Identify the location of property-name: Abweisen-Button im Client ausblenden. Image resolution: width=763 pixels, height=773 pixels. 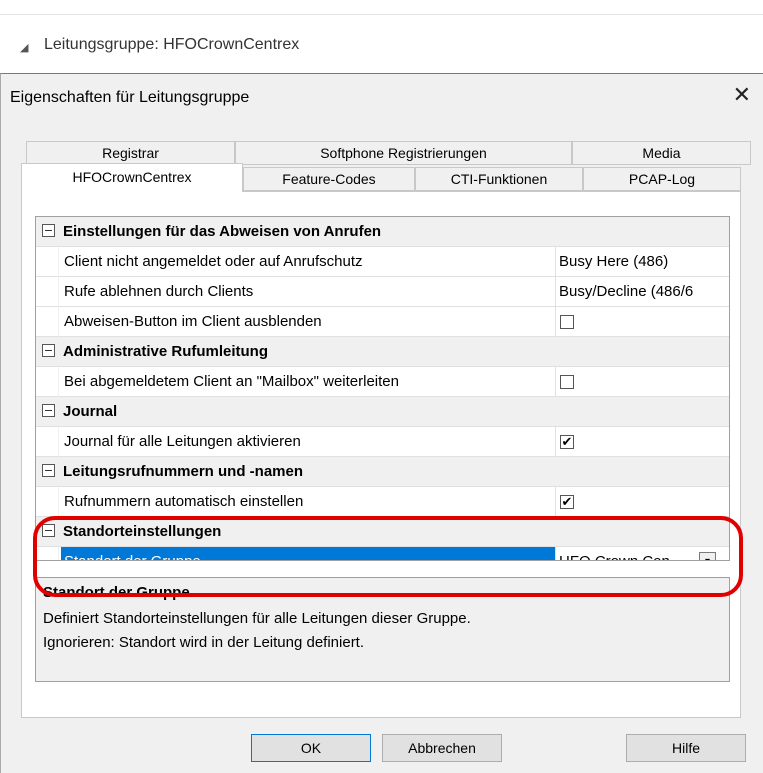
(193, 321).